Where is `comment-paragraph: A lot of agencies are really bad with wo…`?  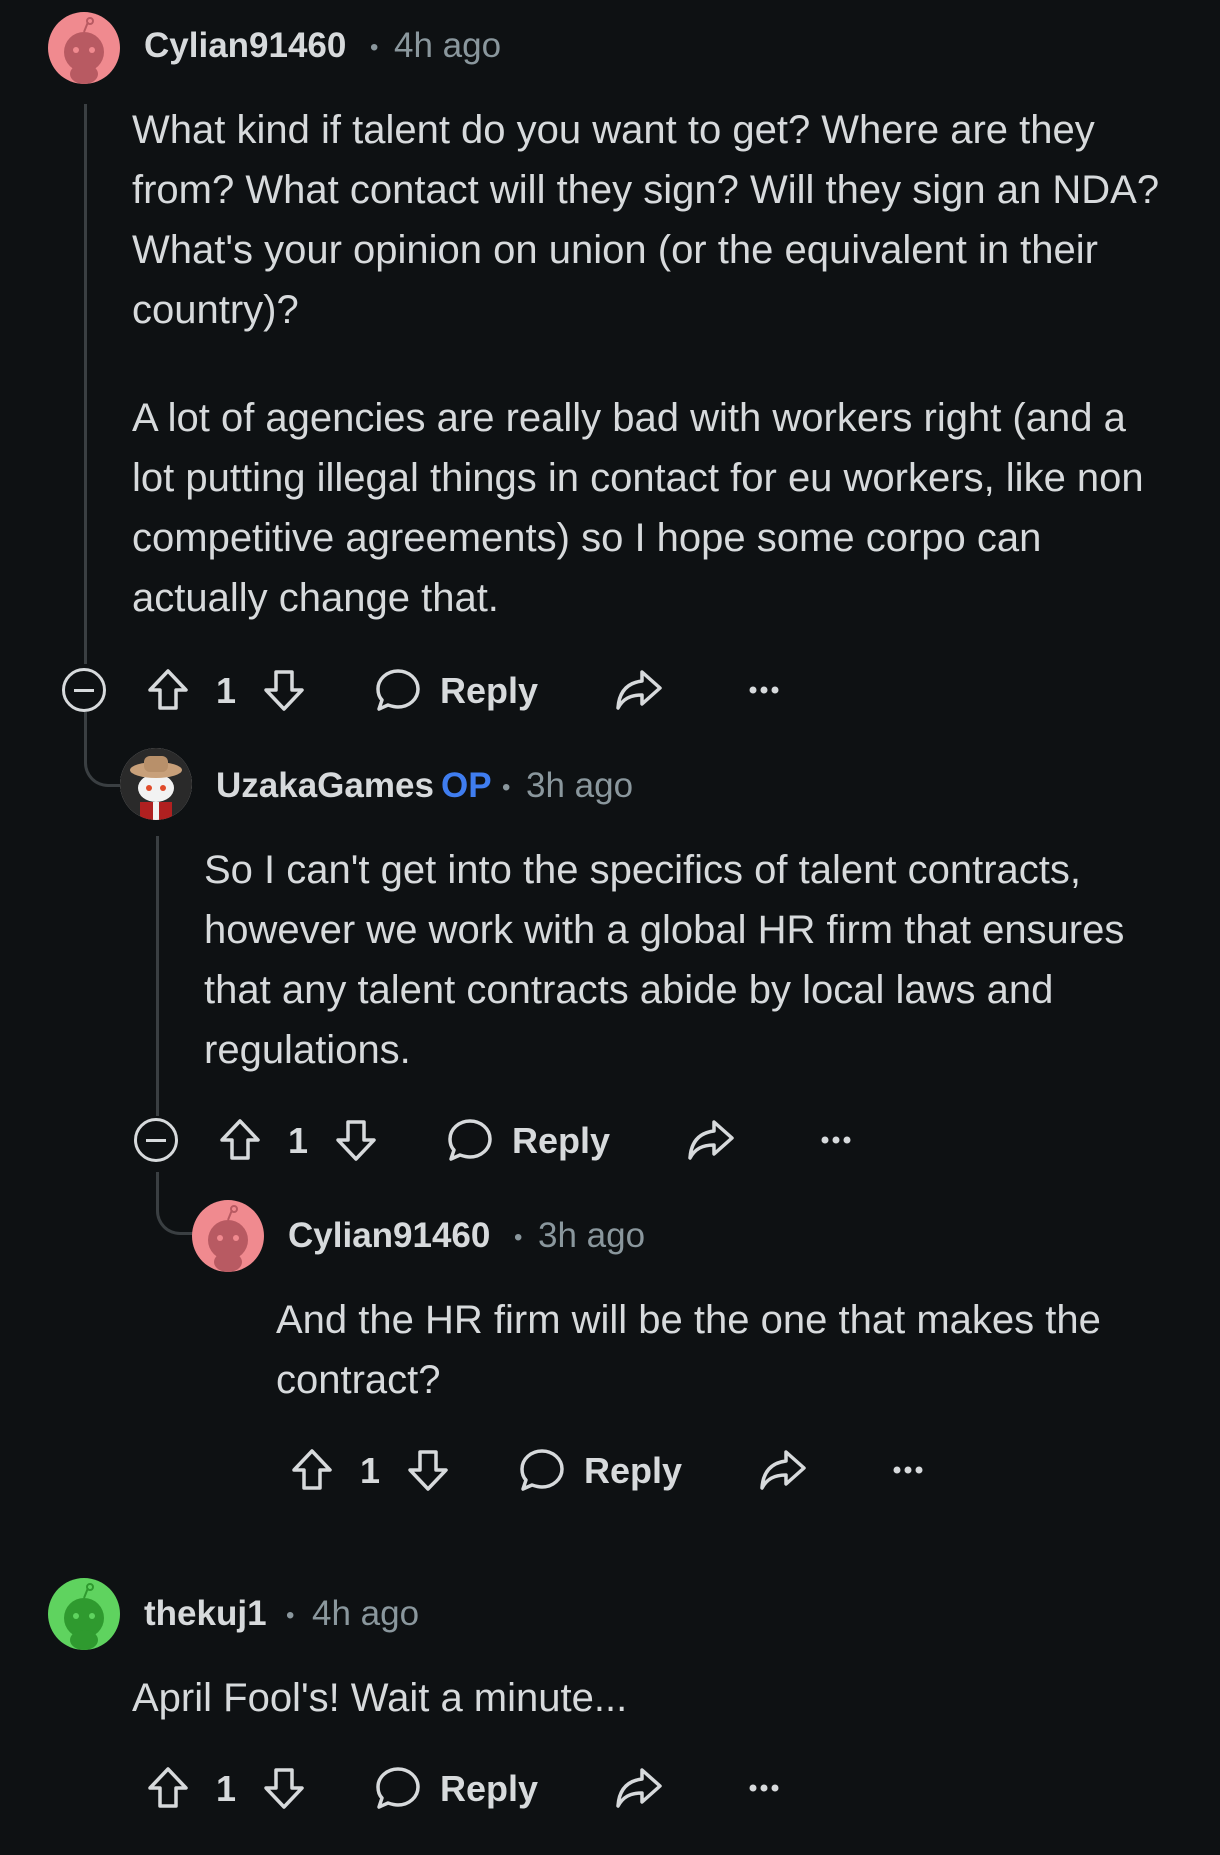
comment-paragraph: A lot of agencies are really bad with wo… is located at coordinates (638, 508).